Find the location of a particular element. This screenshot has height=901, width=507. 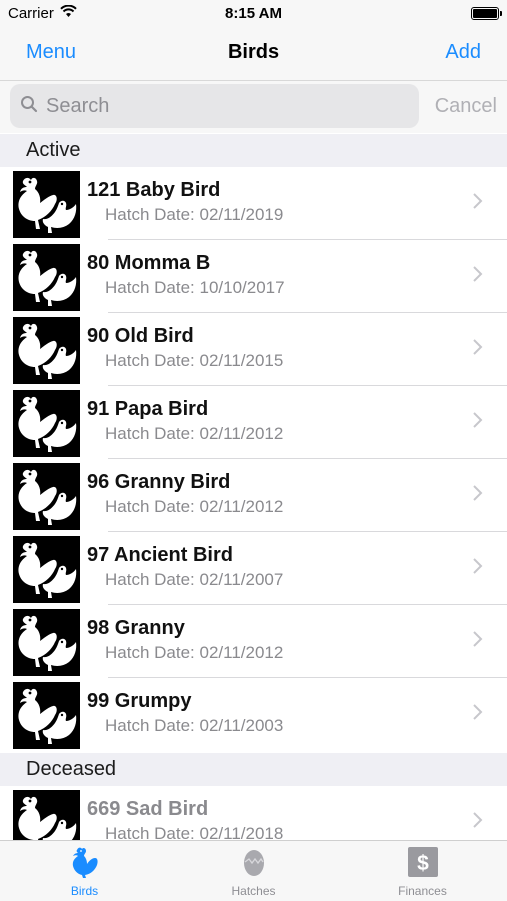

search-bar: Cancel is located at coordinates (253, 107).